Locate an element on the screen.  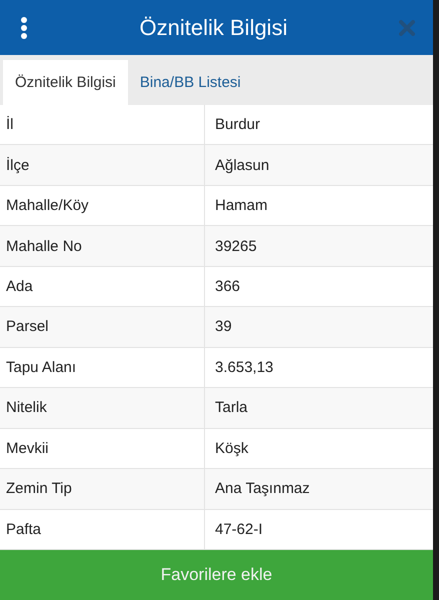
table-cell-text: 3.653,13 is located at coordinates (244, 368).